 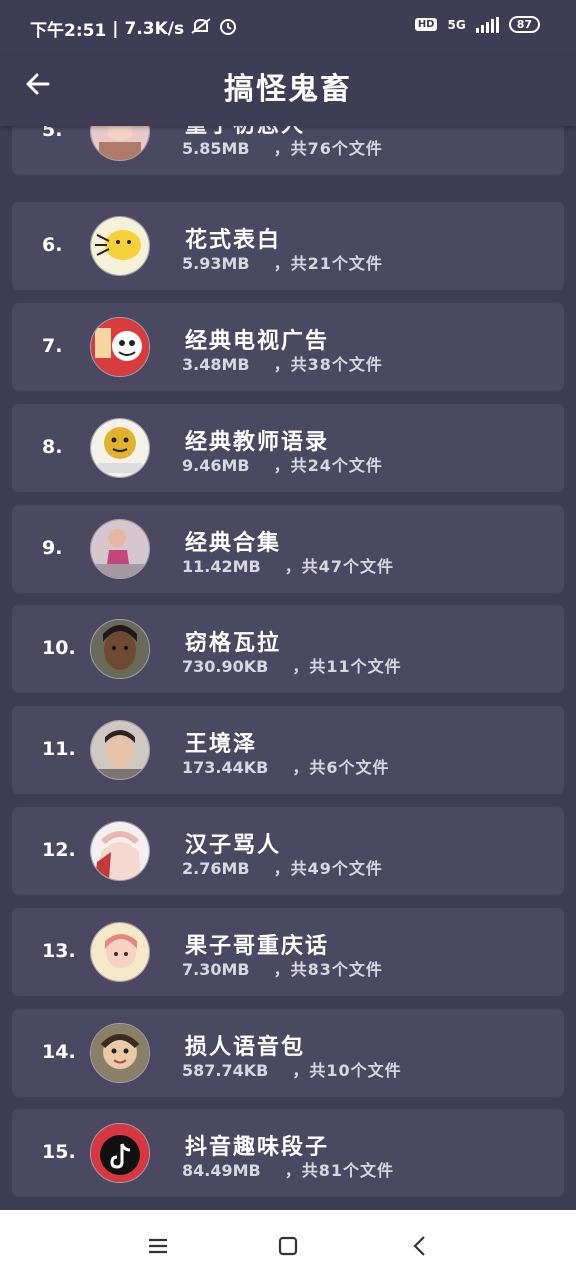 What do you see at coordinates (216, 263) in the screenshot?
I see `item-size: 5.93MB` at bounding box center [216, 263].